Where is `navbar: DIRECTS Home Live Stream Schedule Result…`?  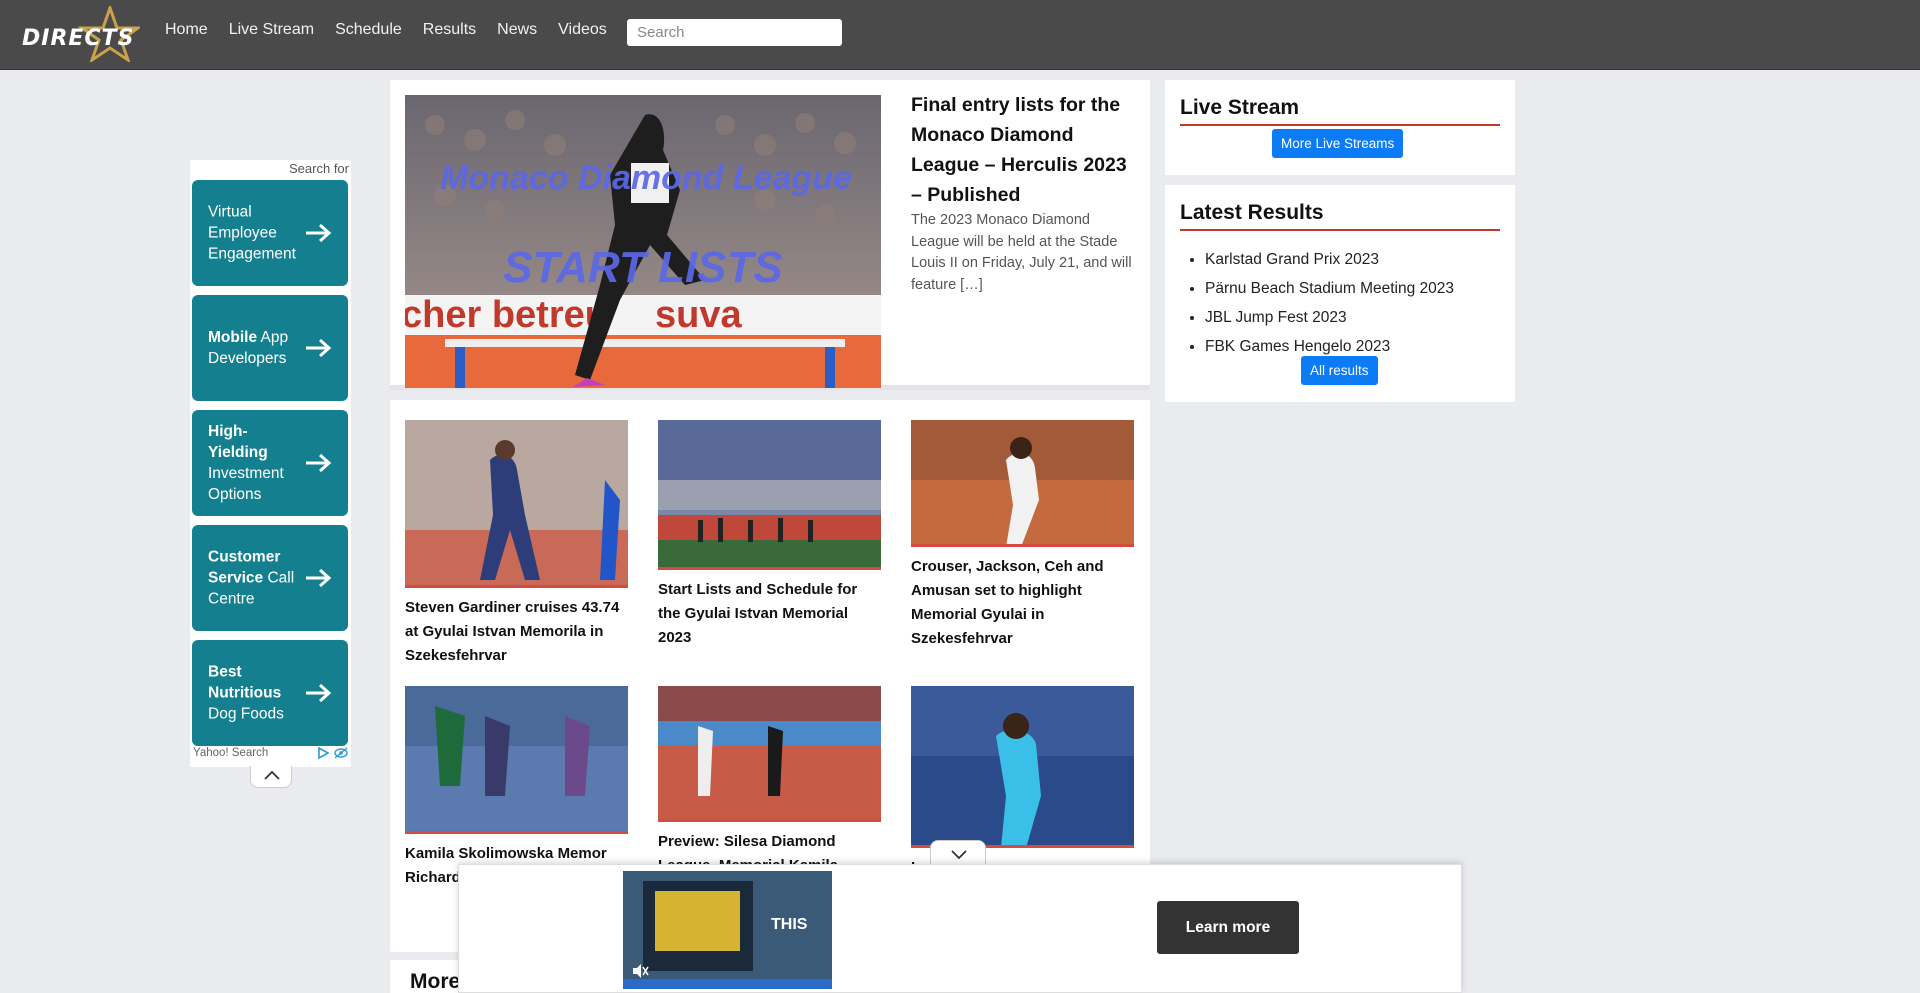
navbar: DIRECTS Home Live Stream Schedule Result… is located at coordinates (960, 35).